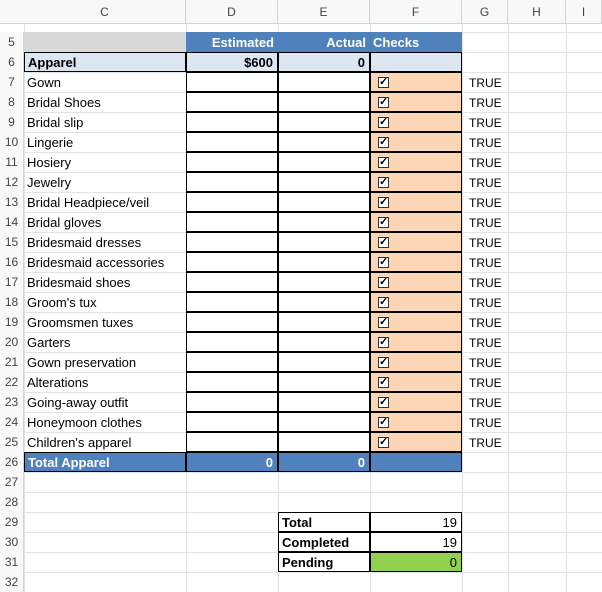 This screenshot has width=602, height=592. I want to click on header-blank, so click(105, 42).